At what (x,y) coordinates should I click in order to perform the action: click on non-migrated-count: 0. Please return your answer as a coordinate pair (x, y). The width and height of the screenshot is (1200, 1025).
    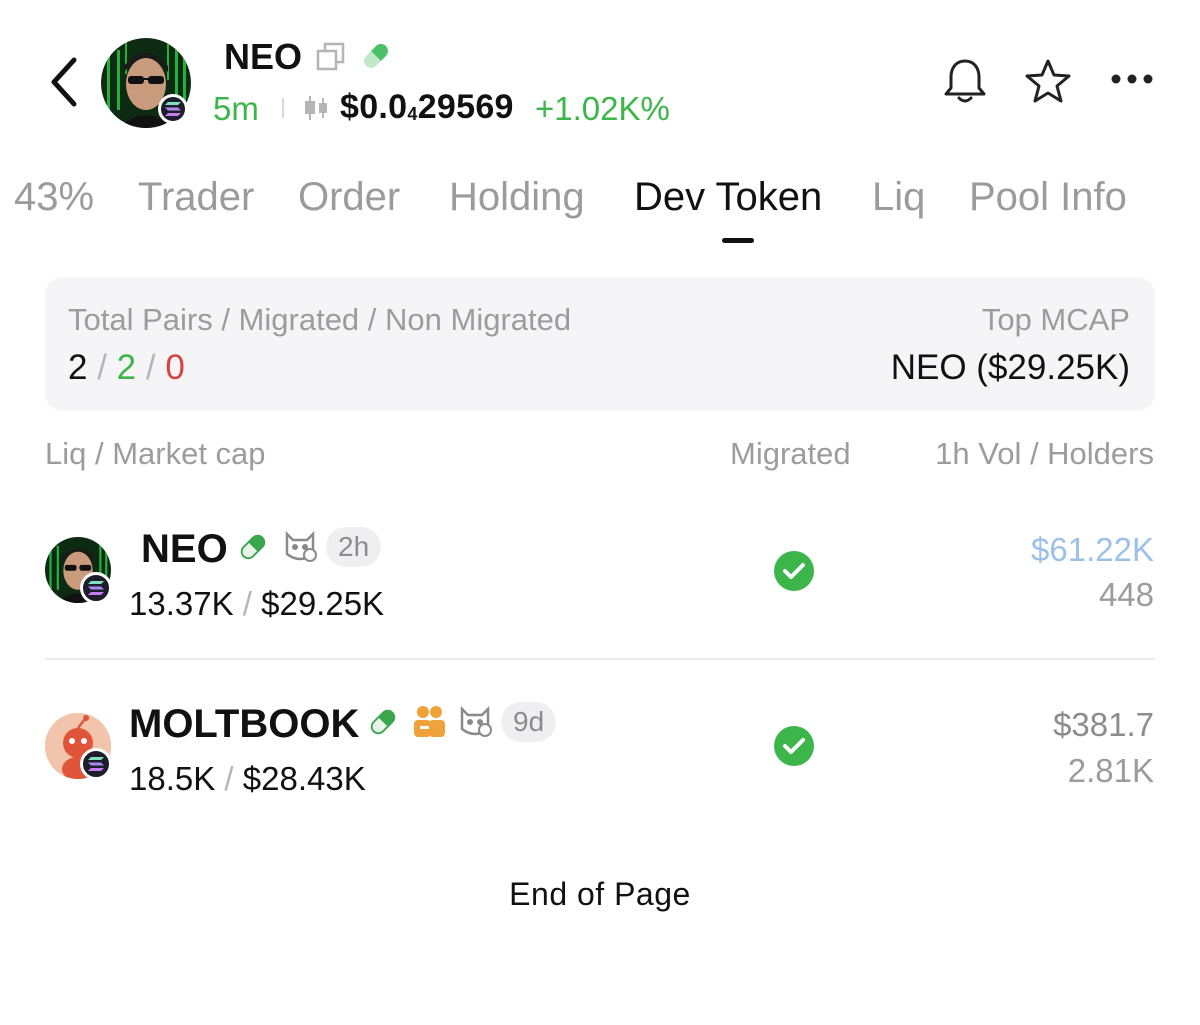
    Looking at the image, I should click on (175, 367).